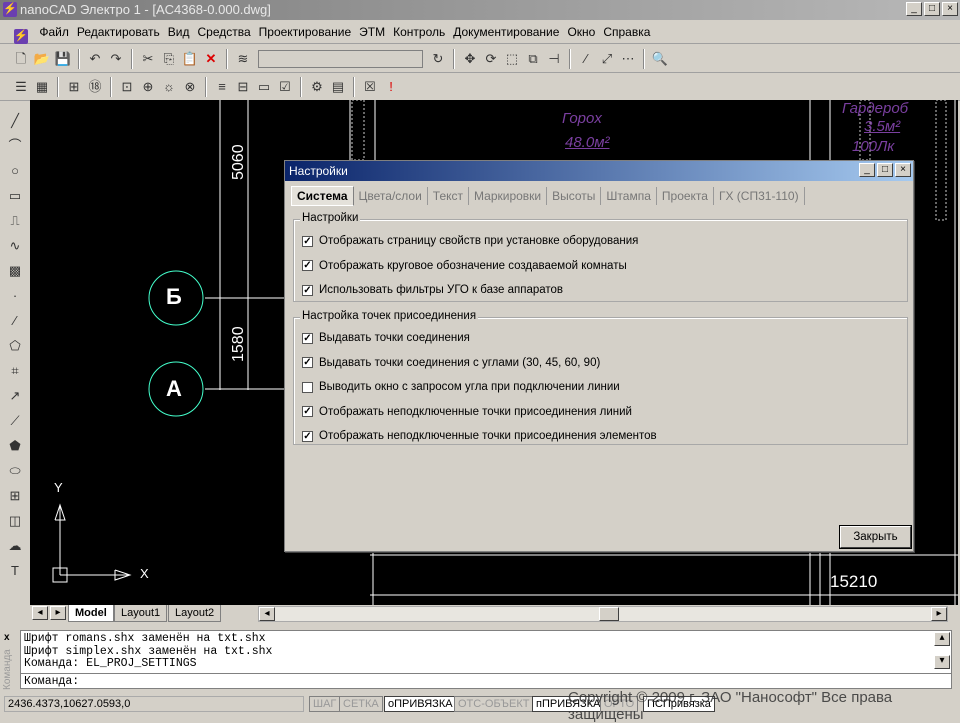 The height and width of the screenshot is (723, 960). What do you see at coordinates (759, 196) in the screenshot?
I see `tab-gx: ГХ (СП31-110)` at bounding box center [759, 196].